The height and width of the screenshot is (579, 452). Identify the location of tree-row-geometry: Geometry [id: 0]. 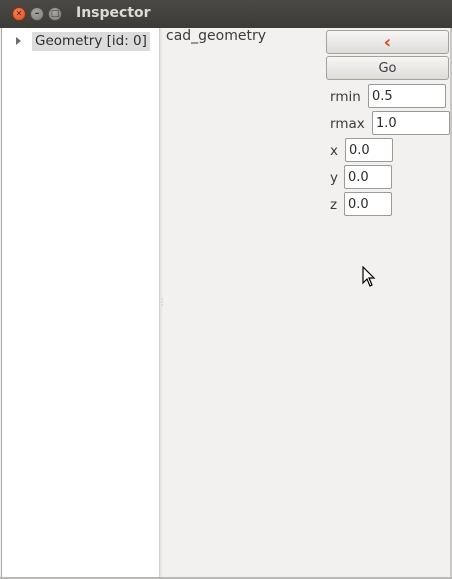
(81, 41).